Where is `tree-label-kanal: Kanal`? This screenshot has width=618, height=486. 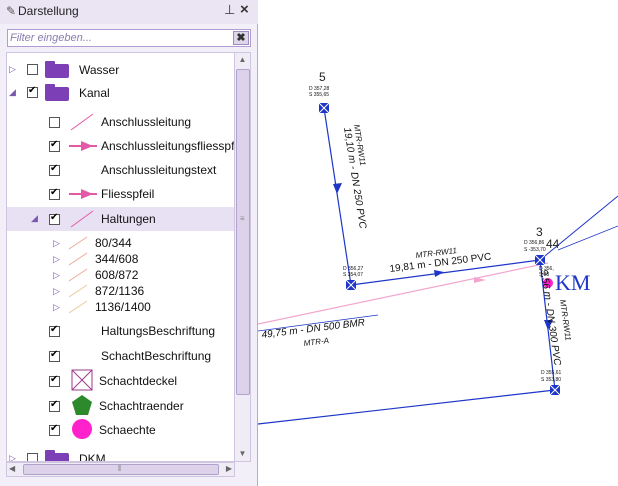
tree-label-kanal: Kanal is located at coordinates (94, 93).